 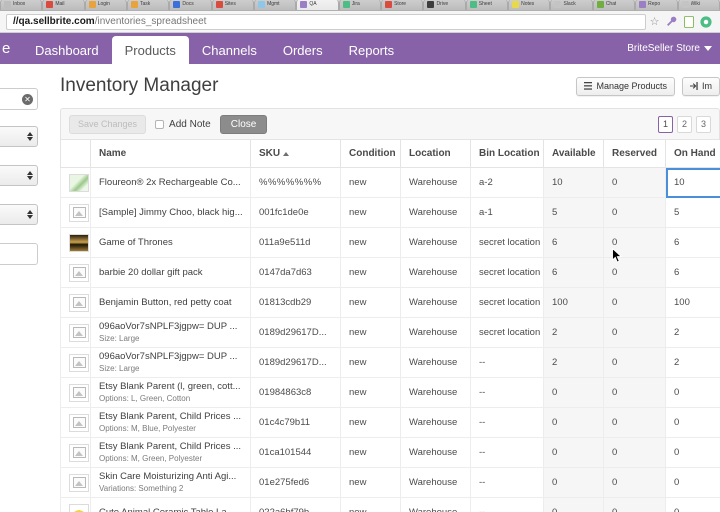 What do you see at coordinates (656, 5) in the screenshot?
I see `browser-tab: Repo` at bounding box center [656, 5].